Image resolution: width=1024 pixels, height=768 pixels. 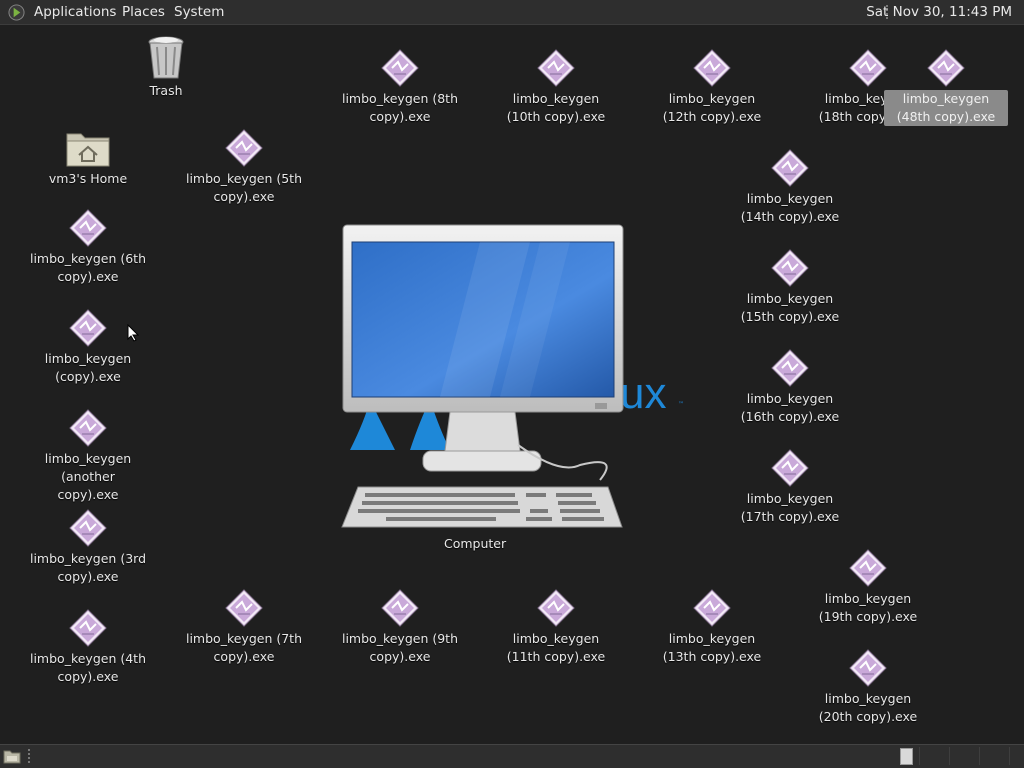 What do you see at coordinates (143, 12) in the screenshot?
I see `menu-places: Places` at bounding box center [143, 12].